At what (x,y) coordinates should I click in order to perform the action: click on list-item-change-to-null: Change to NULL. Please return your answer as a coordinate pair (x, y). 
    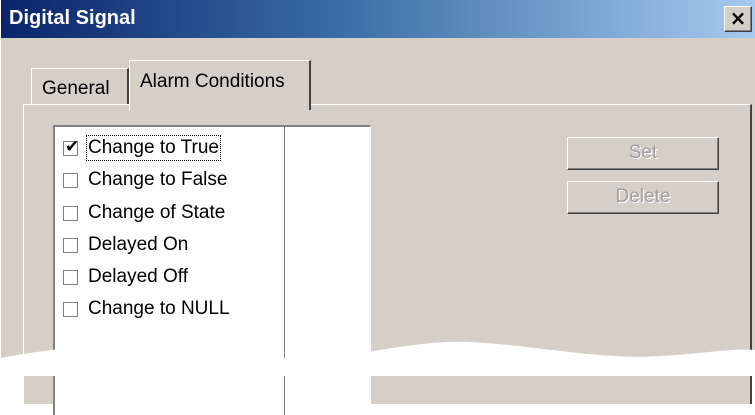
    Looking at the image, I should click on (174, 310).